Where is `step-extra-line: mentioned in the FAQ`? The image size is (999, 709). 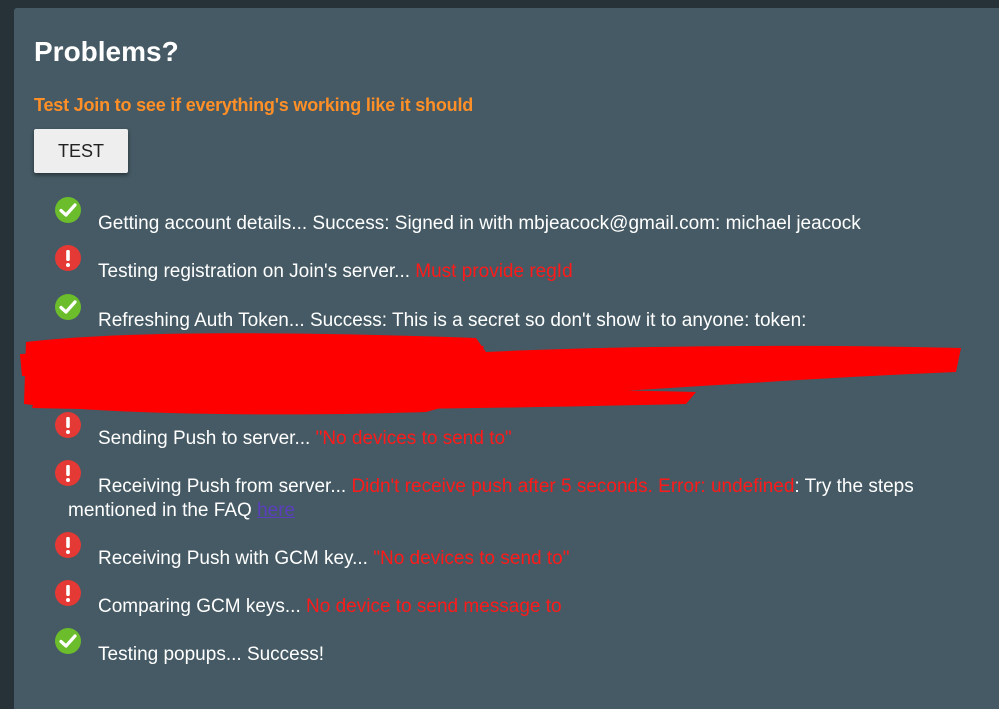
step-extra-line: mentioned in the FAQ is located at coordinates (160, 510).